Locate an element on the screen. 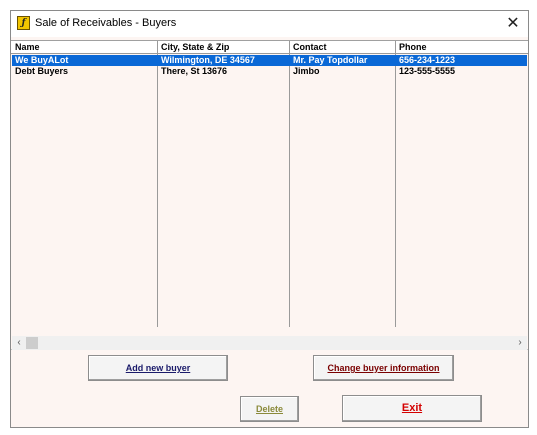  column-header-city: City, State & Zip is located at coordinates (223, 47).